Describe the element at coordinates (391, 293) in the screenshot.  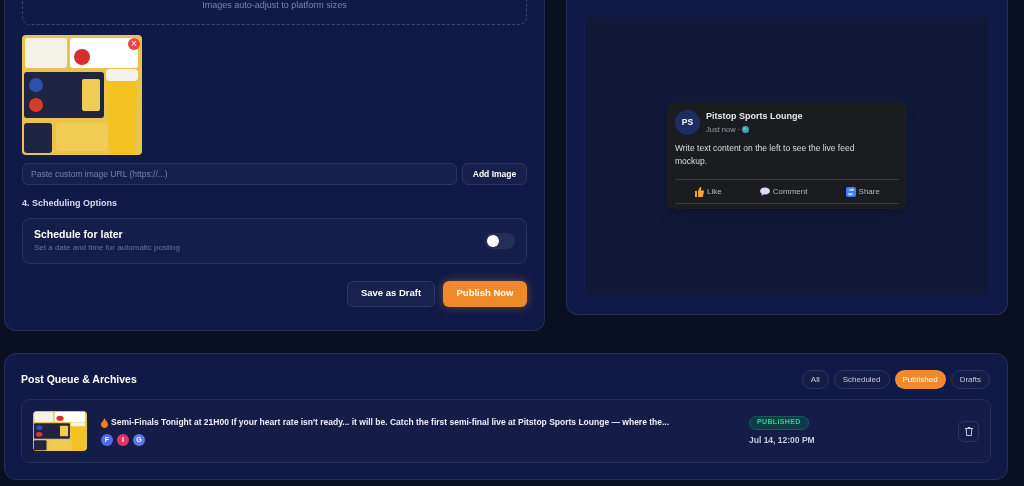
I see `save-draft-button: Save as Draft` at that location.